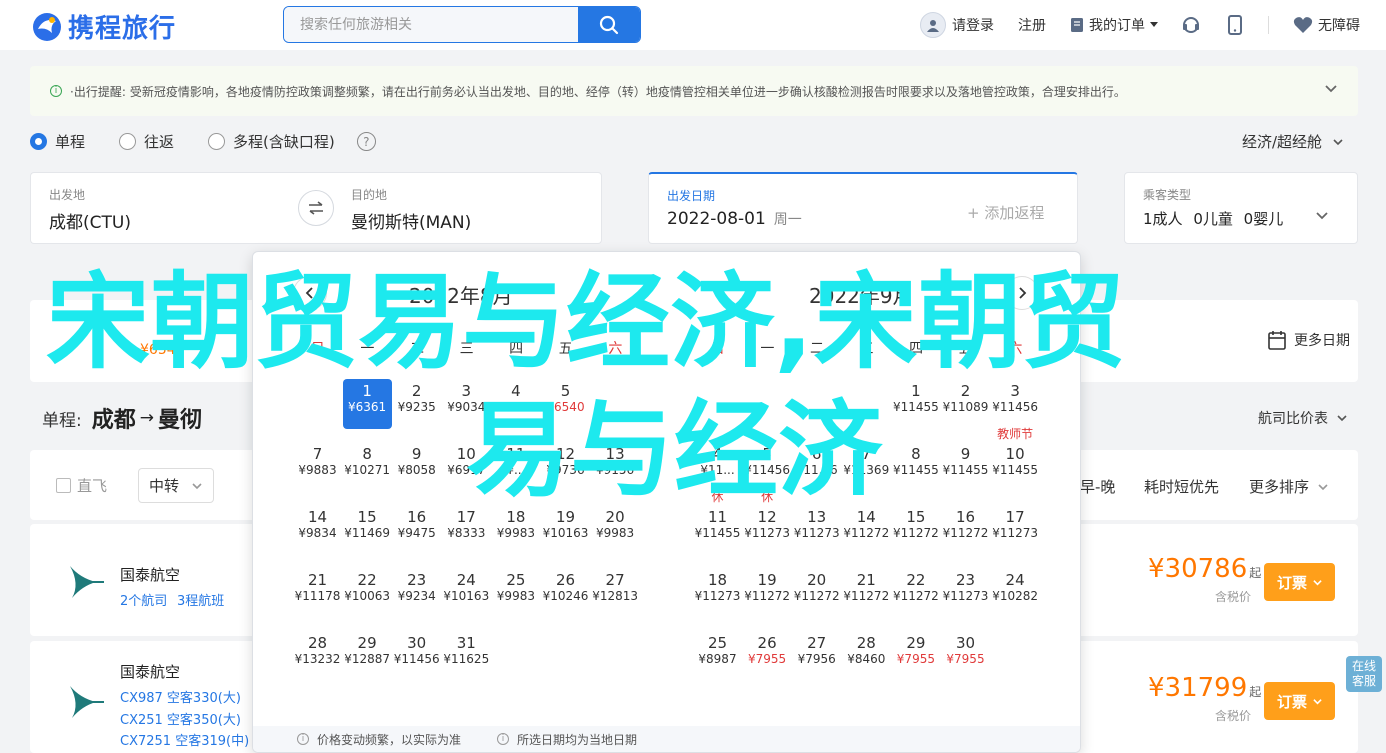  I want to click on calendar-day: 休 11 ¥11455, so click(717, 522).